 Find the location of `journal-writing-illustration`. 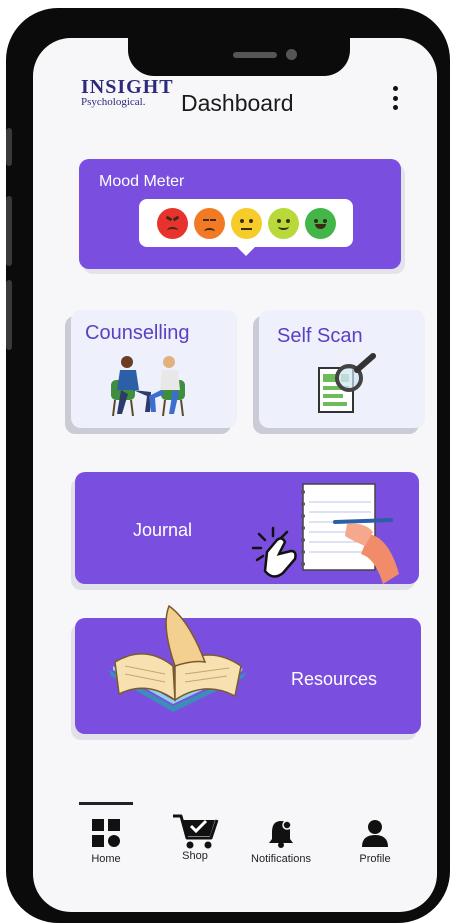

journal-writing-illustration is located at coordinates (325, 533).